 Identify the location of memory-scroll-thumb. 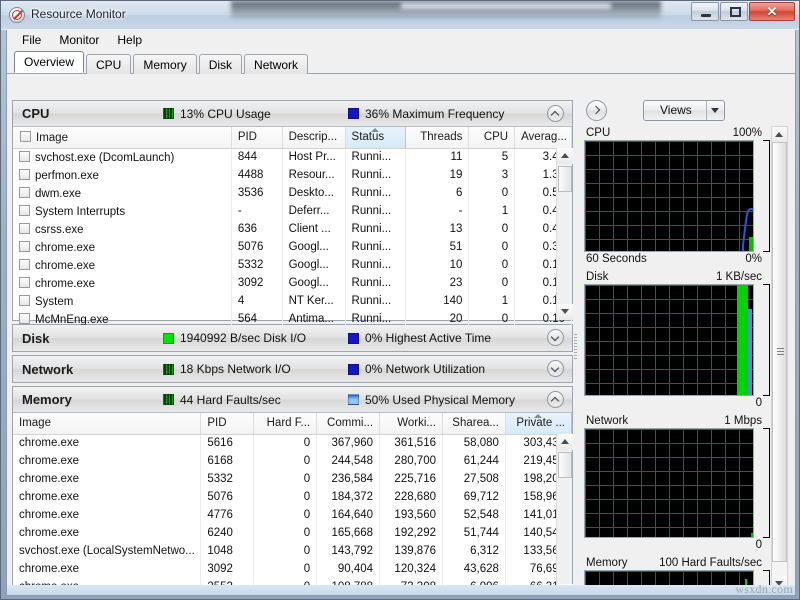
(565, 465).